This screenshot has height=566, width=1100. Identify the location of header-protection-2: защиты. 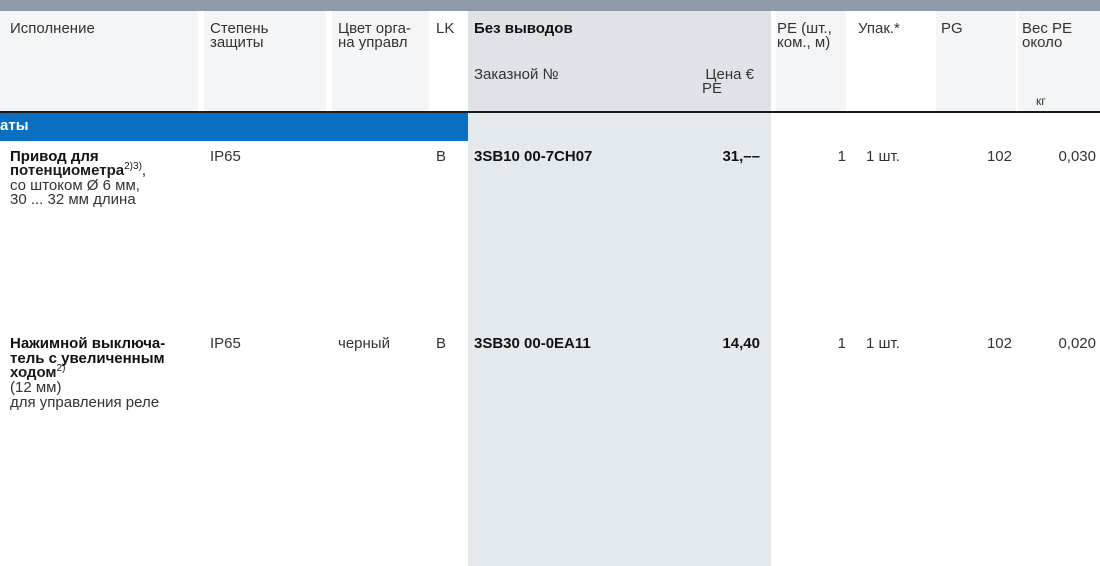
(237, 42).